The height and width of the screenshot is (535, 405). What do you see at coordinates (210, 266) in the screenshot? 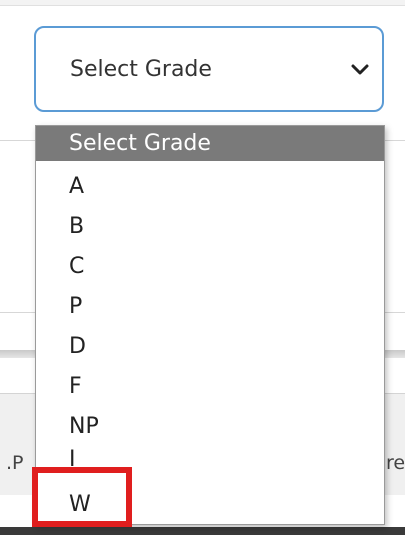
I see `option-c: C` at bounding box center [210, 266].